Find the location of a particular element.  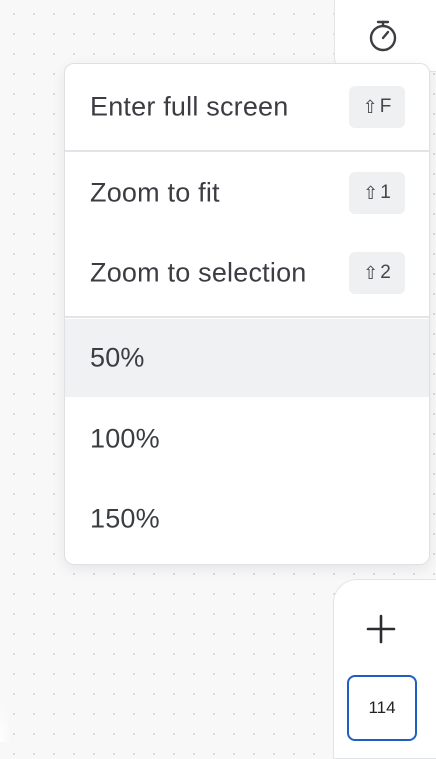

zoom-level-input: 114 is located at coordinates (382, 708).